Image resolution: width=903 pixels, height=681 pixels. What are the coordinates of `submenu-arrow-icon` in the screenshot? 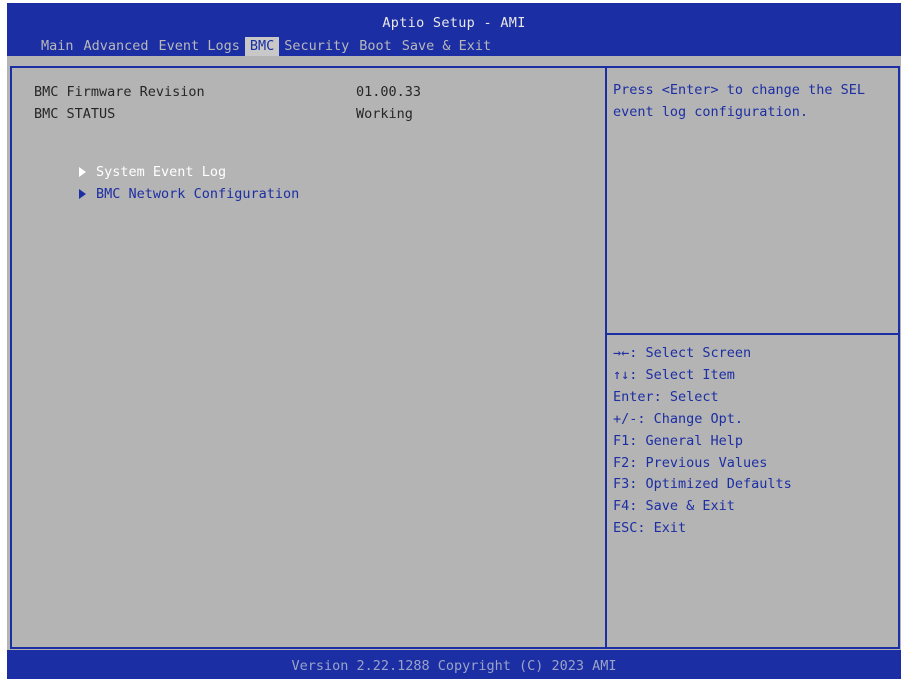 It's located at (83, 194).